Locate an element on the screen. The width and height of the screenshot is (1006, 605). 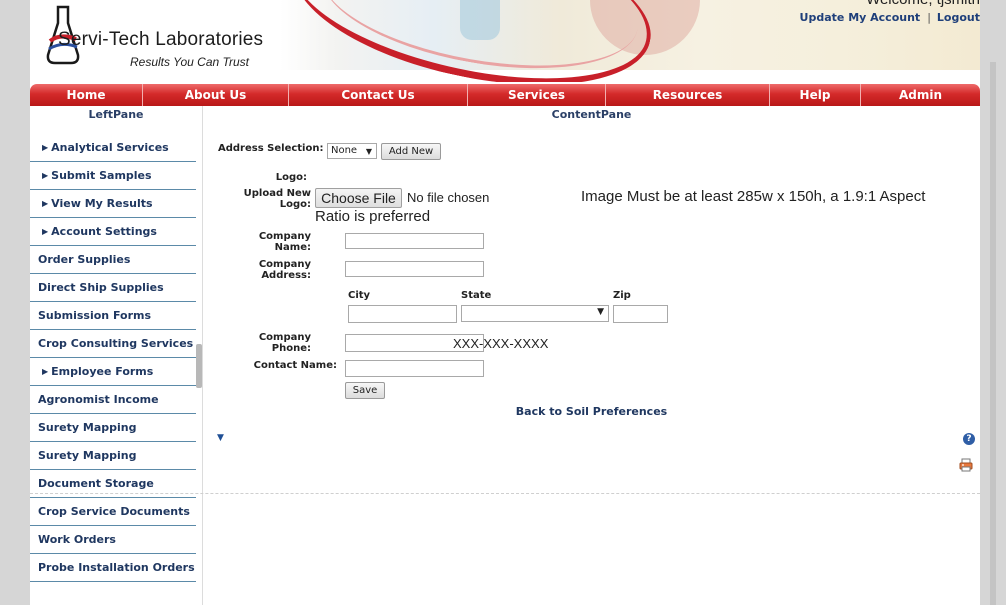
sidebar-item: Work Orders is located at coordinates (113, 540).